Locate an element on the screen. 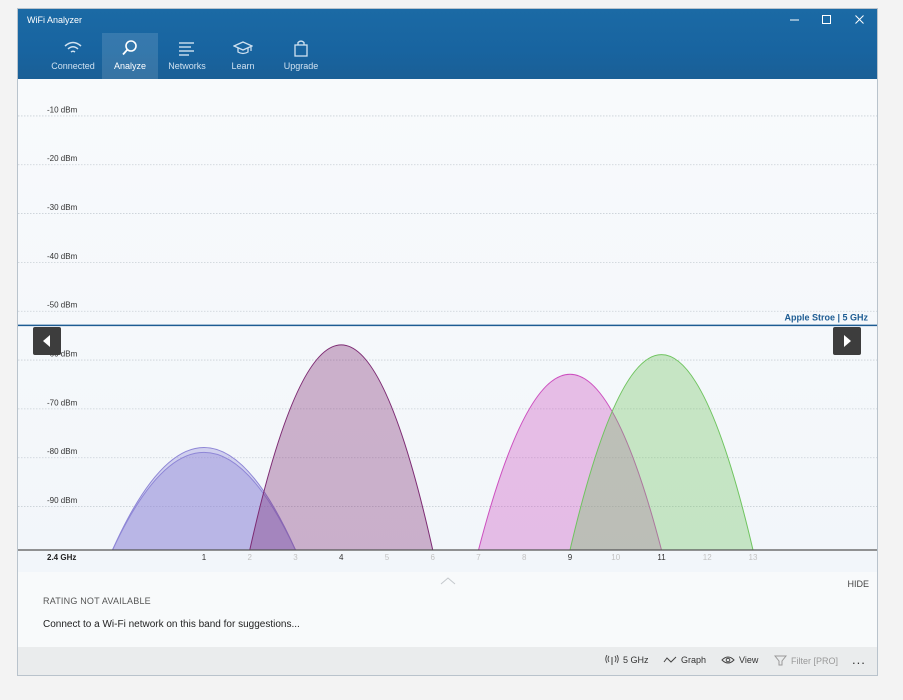  app-title: WiFi Analyzer is located at coordinates (55, 20).